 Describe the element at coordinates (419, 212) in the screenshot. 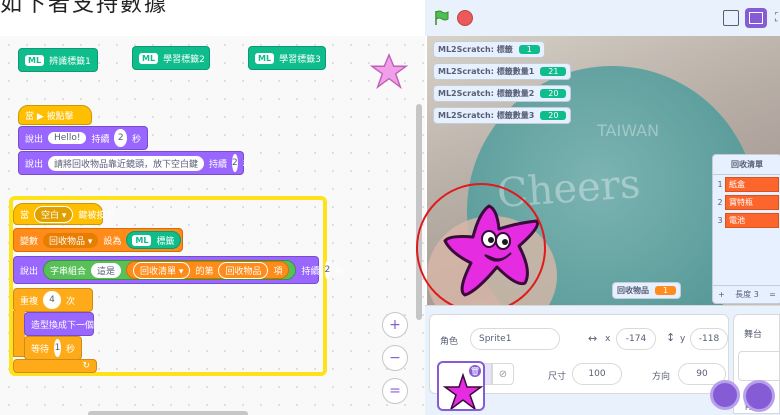

I see `code-vertical-scrollbar` at that location.